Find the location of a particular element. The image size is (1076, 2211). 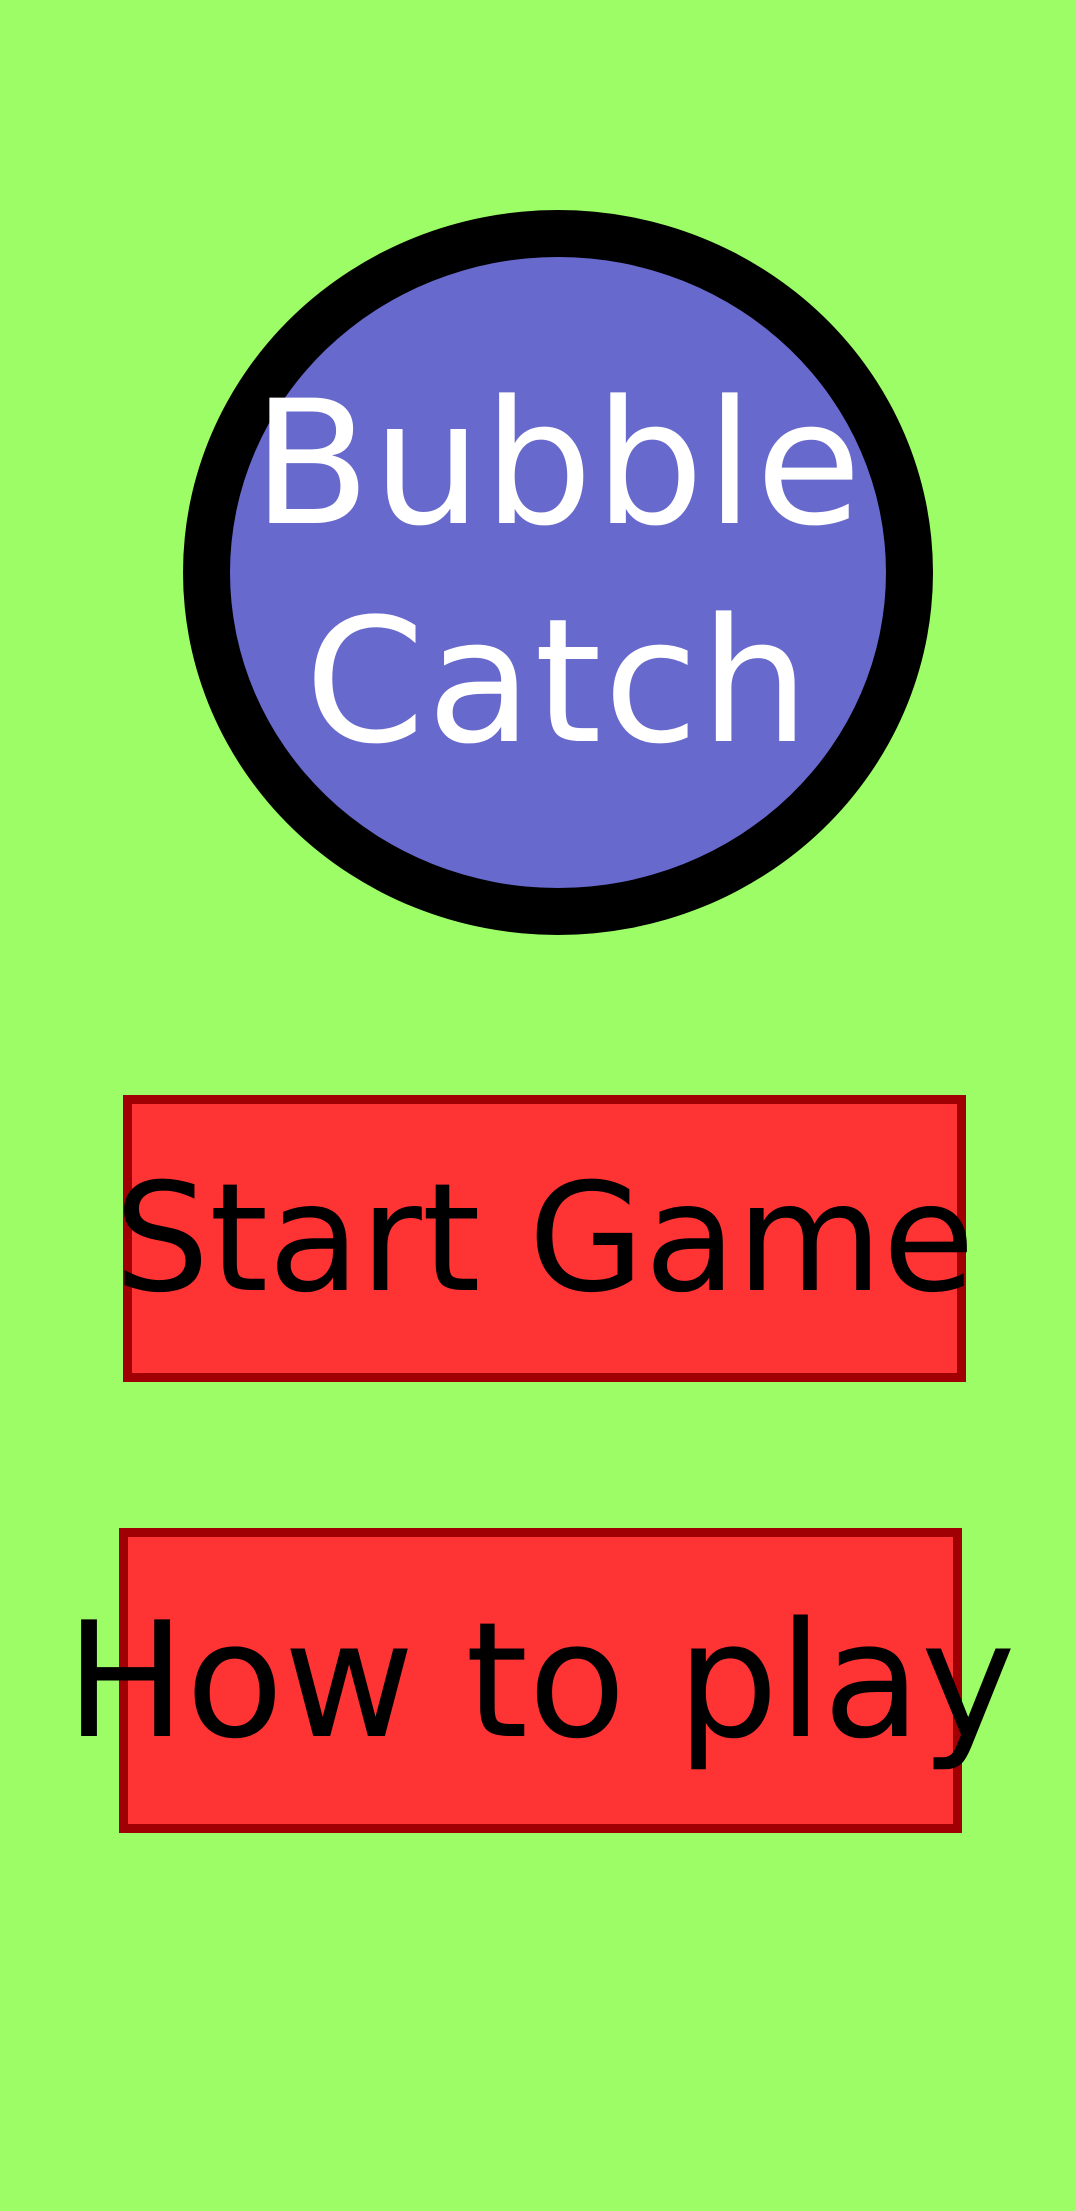

start-game-button: Start Game is located at coordinates (544, 1238).